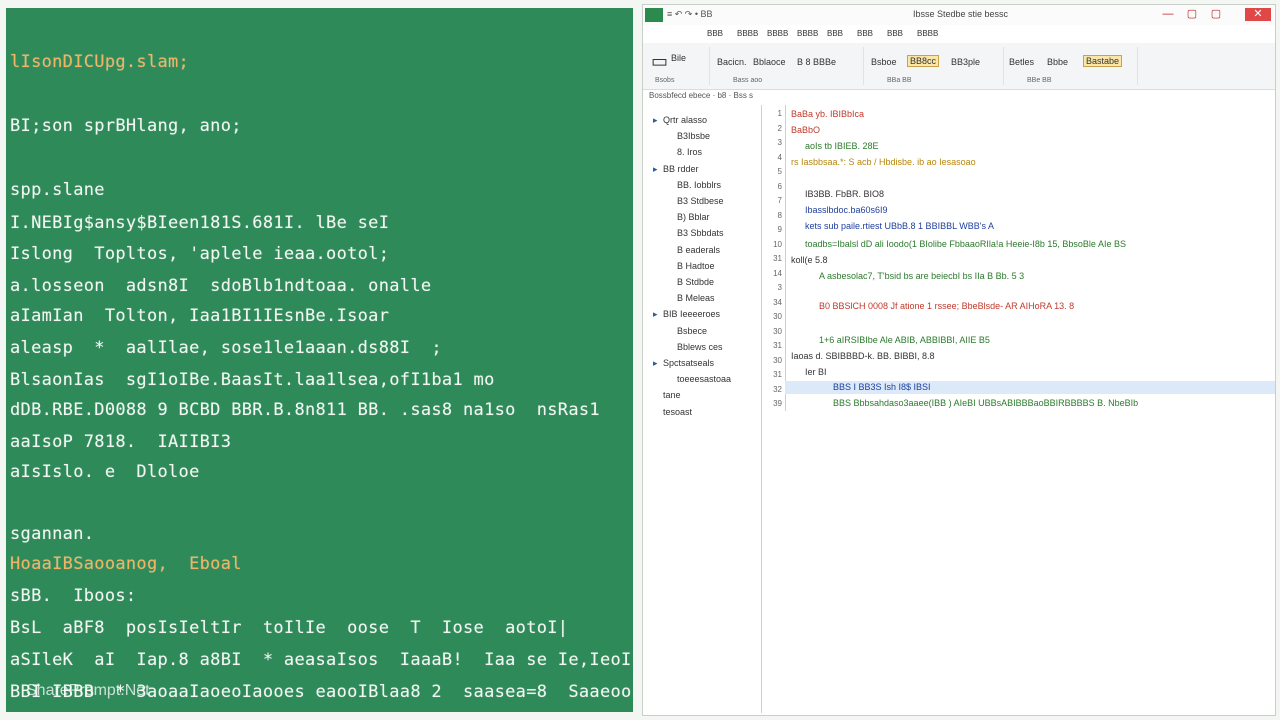 The height and width of the screenshot is (720, 1280). What do you see at coordinates (777, 345) in the screenshot?
I see `line-number: 31` at bounding box center [777, 345].